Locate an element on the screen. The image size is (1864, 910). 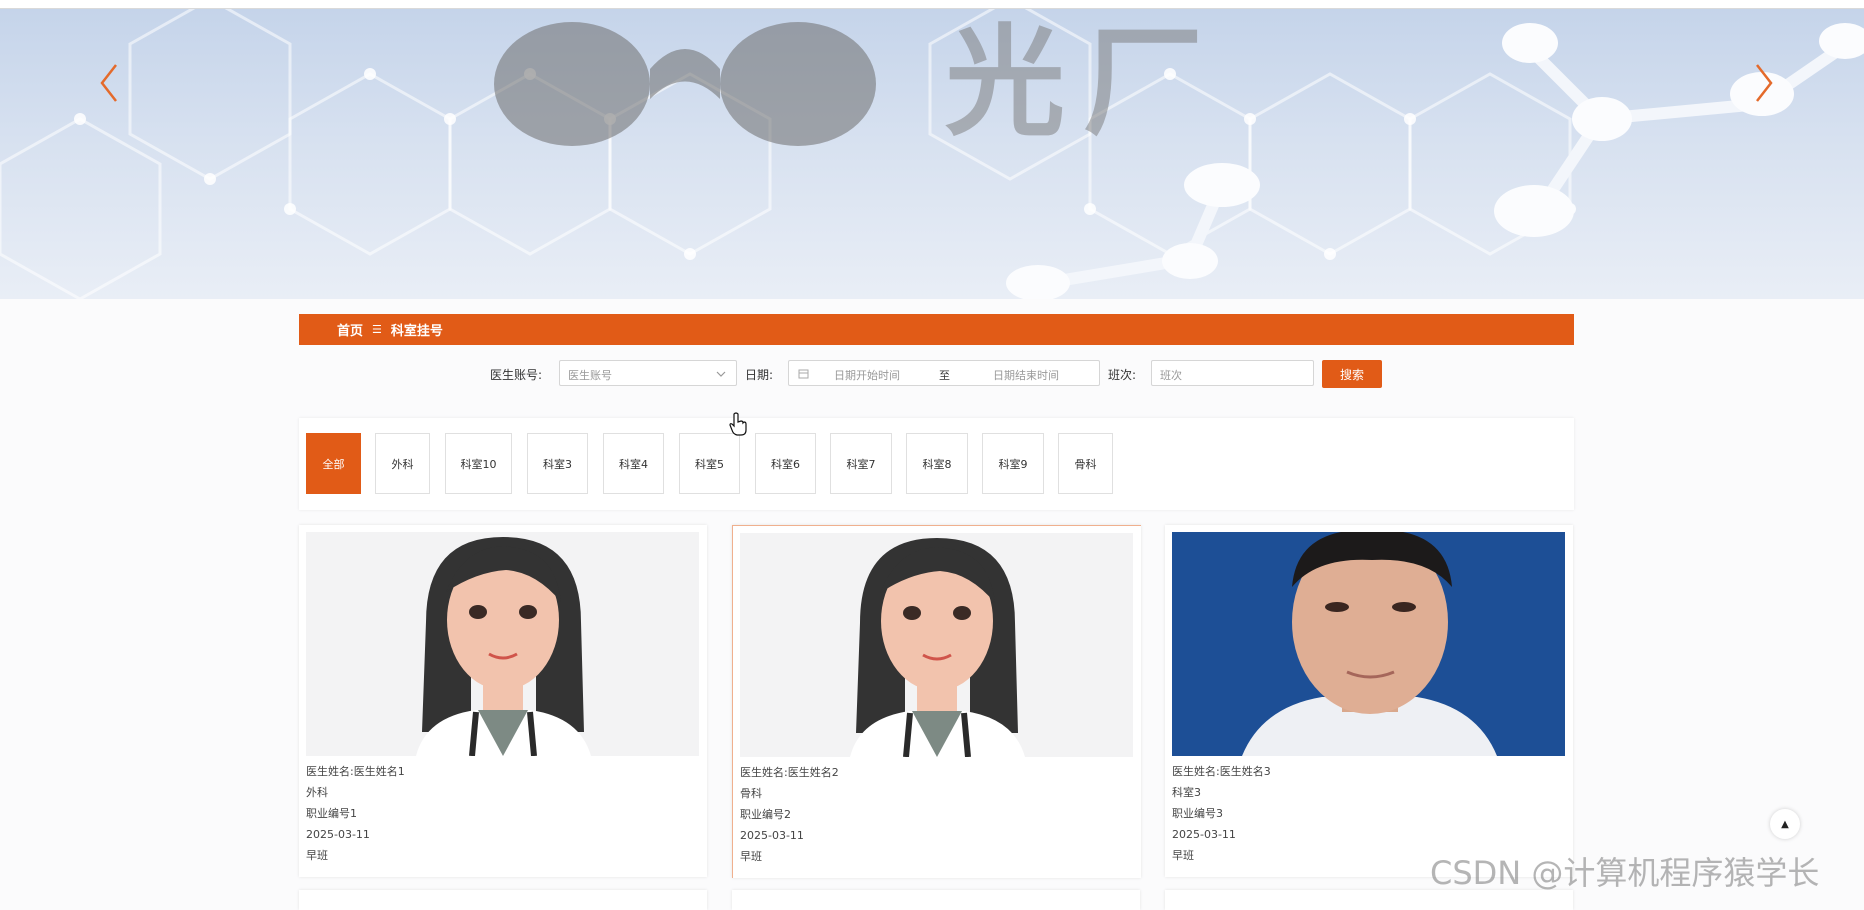
doctor-card: 医生姓名:医生姓名3 科室3 职业编号3 2025-03-11 早班 is located at coordinates (1369, 701).